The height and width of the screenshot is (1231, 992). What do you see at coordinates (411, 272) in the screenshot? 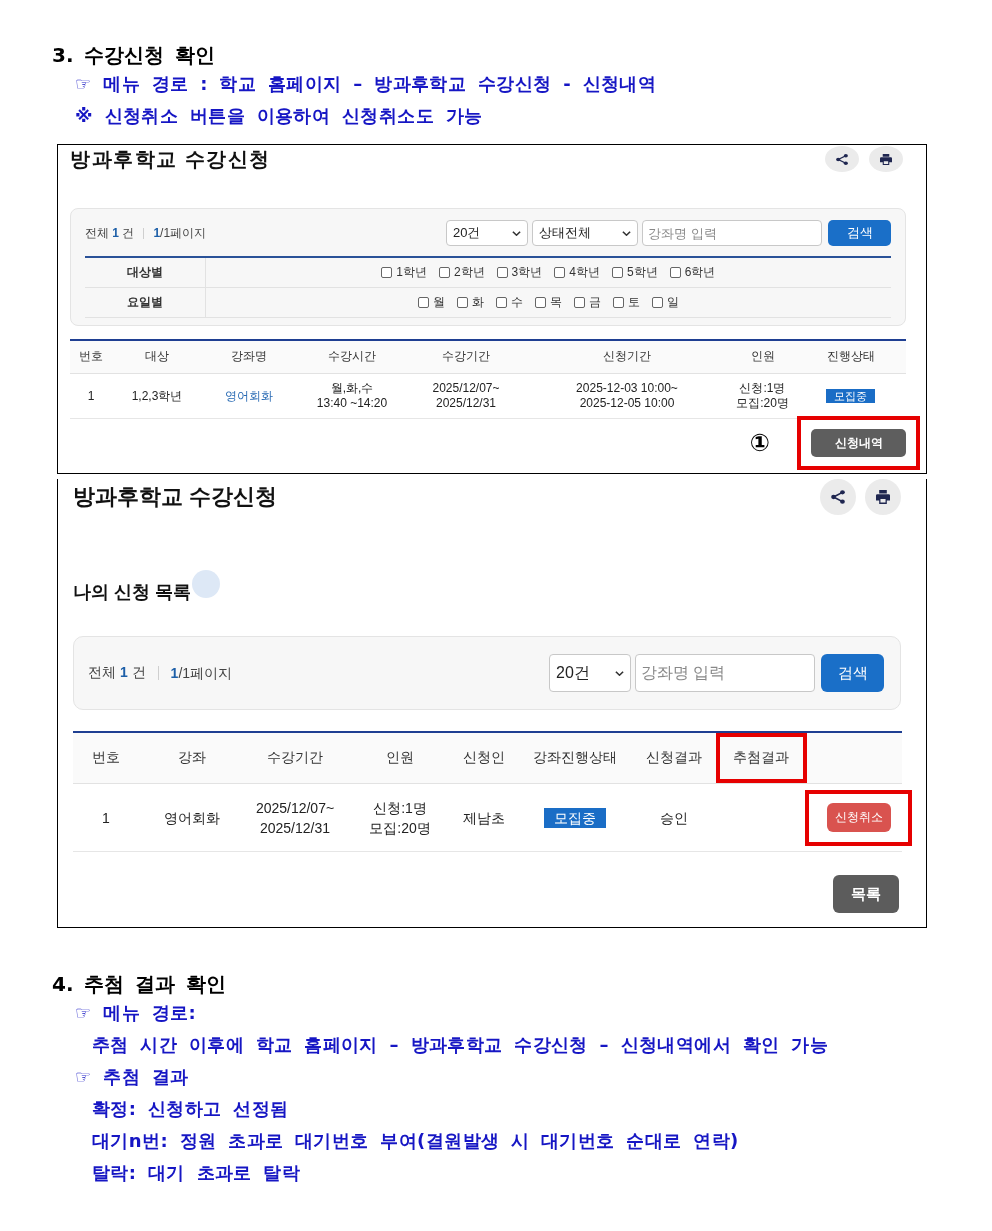
I see `checkbox-label: 1학년` at bounding box center [411, 272].